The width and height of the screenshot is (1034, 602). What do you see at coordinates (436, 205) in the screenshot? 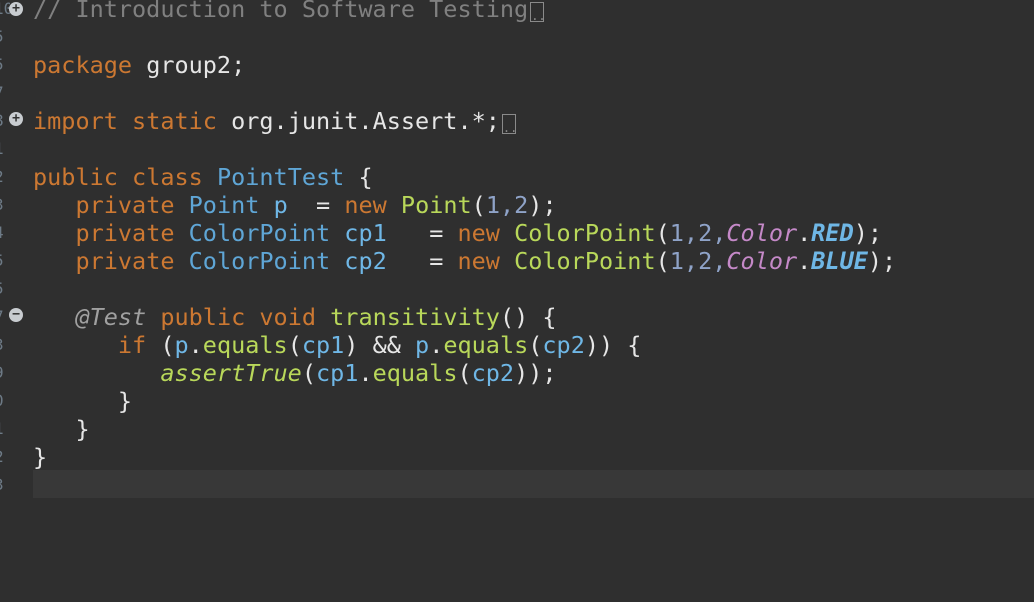
I see `constructor-name: Point` at bounding box center [436, 205].